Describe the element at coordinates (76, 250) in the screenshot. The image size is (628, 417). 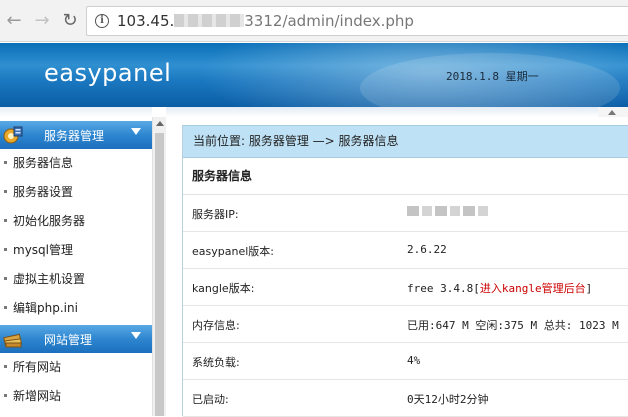
I see `sidebar-item-mysql: mysql管理` at that location.